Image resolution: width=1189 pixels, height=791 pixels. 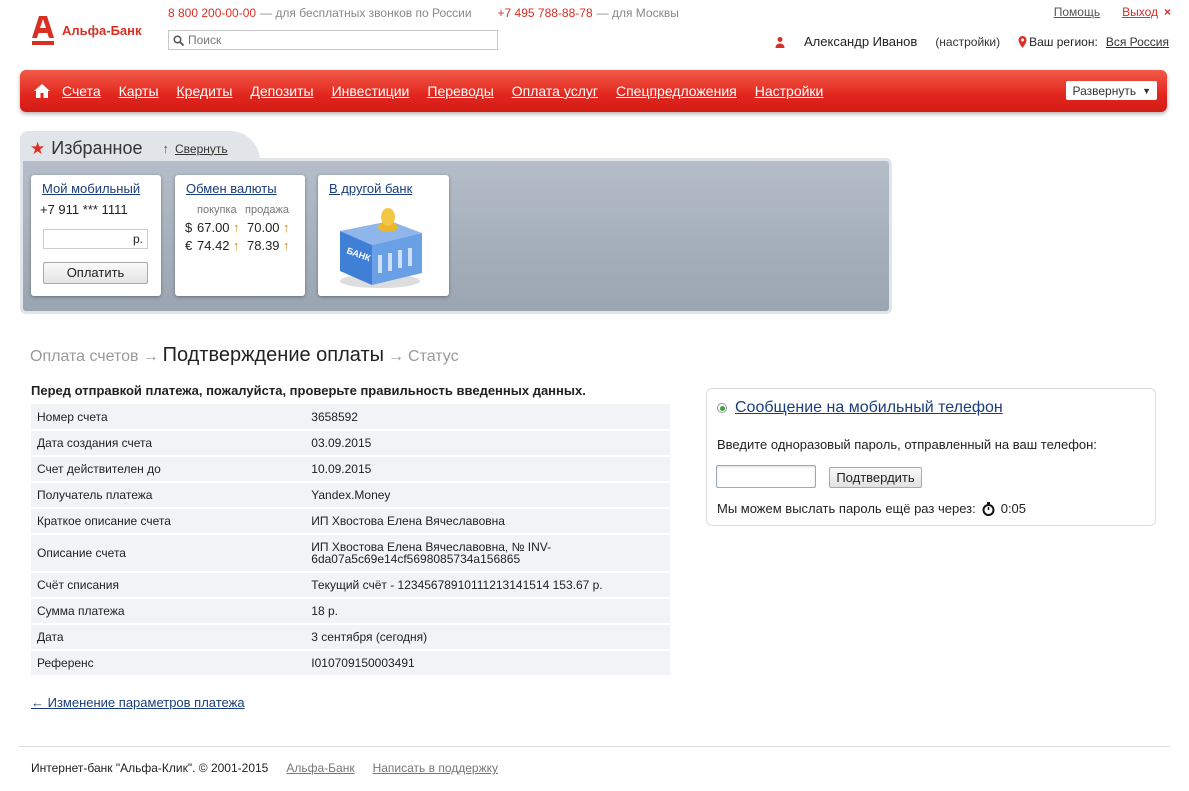 What do you see at coordinates (370, 188) in the screenshot?
I see `other-bank-title: В другой банк` at bounding box center [370, 188].